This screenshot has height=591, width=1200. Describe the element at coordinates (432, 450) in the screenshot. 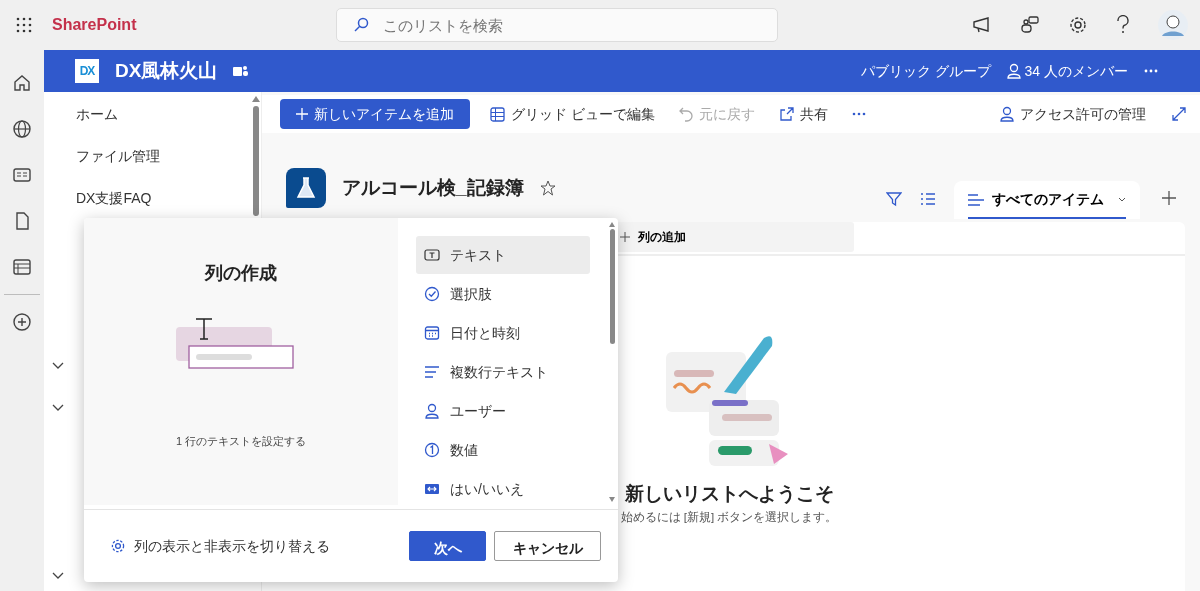

I see `number-type-icon` at that location.